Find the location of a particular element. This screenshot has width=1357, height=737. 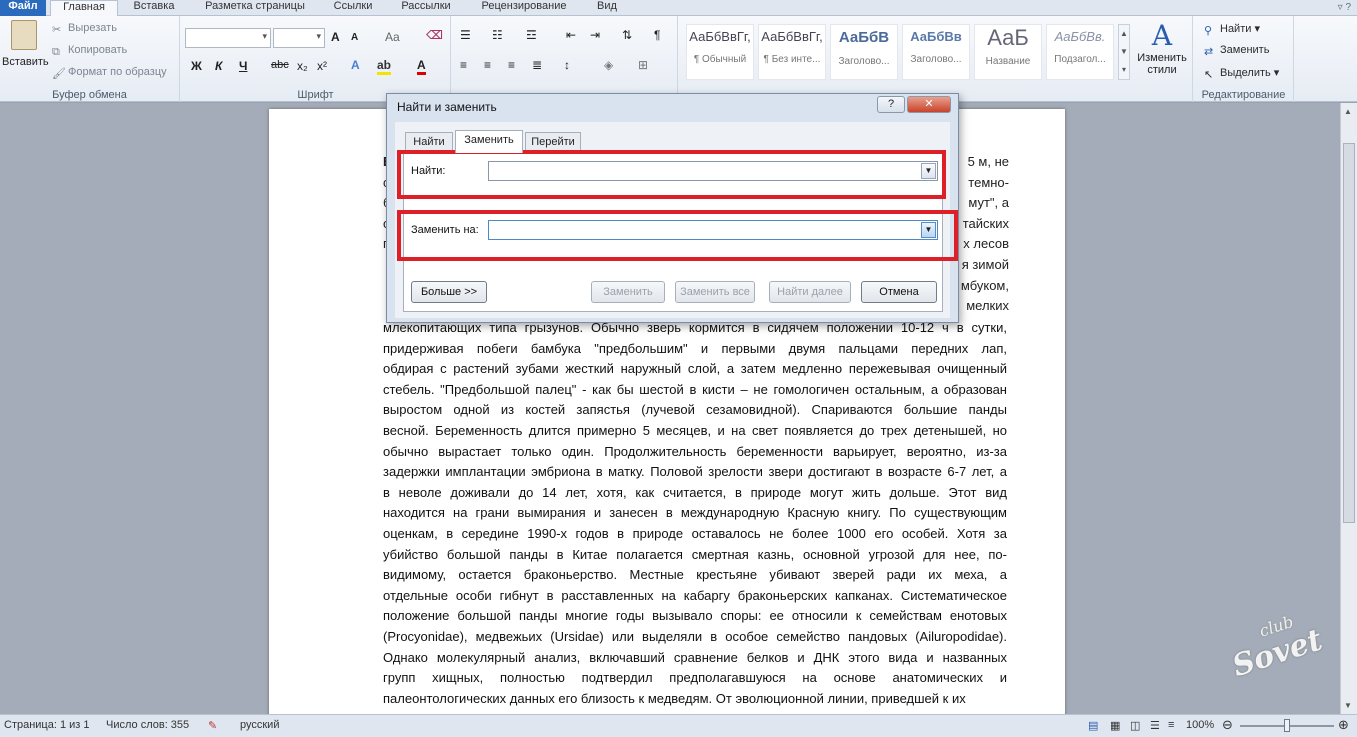

more-button: Больше >> is located at coordinates (449, 292).